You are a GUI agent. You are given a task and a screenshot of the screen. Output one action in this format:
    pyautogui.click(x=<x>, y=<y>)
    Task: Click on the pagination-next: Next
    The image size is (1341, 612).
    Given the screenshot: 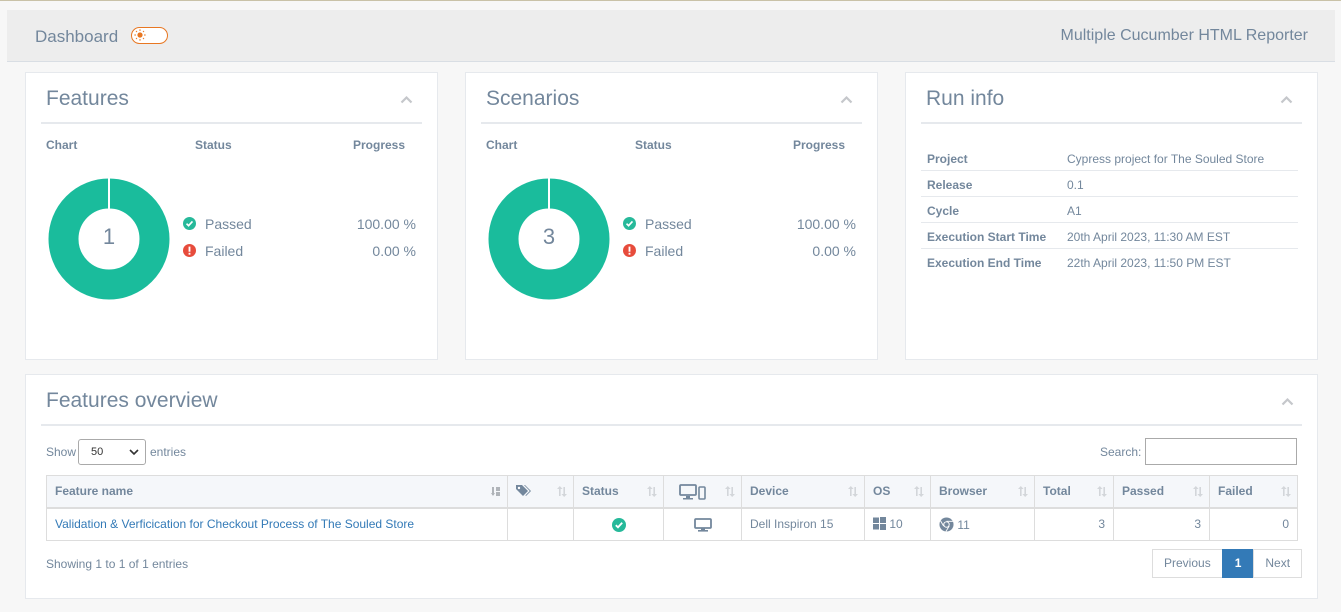 What is the action you would take?
    pyautogui.click(x=1278, y=563)
    